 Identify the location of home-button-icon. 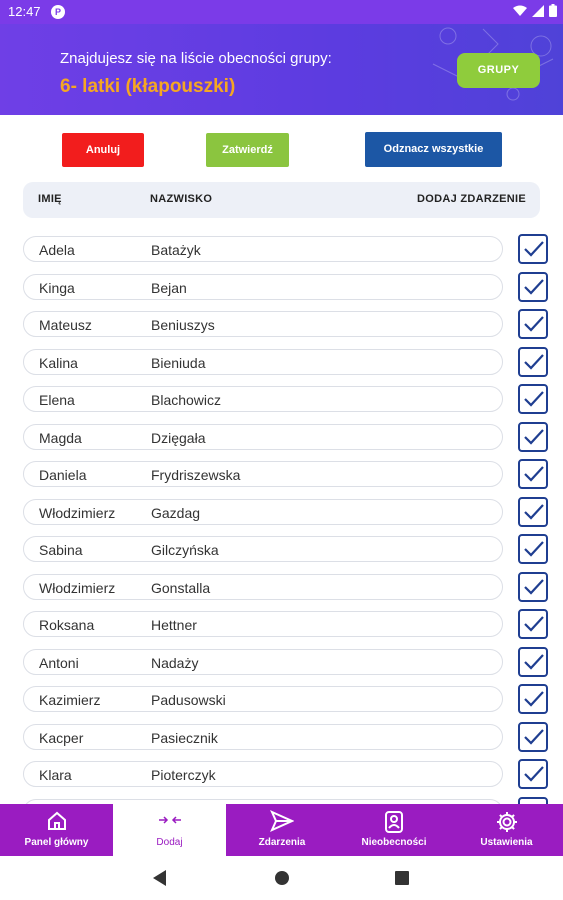
(282, 878).